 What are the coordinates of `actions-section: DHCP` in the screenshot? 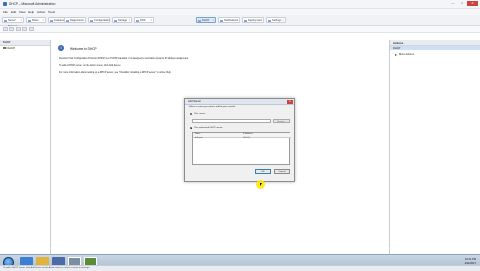 It's located at (435, 48).